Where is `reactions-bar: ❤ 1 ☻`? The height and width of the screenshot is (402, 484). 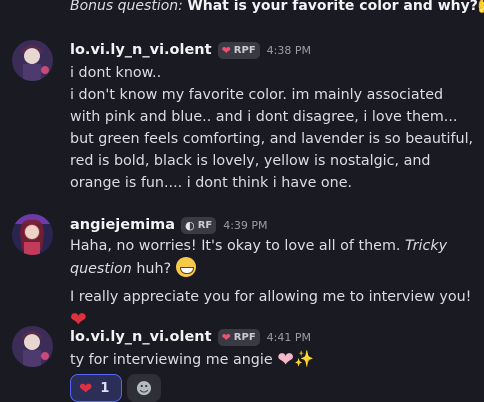
reactions-bar: ❤ 1 ☻ is located at coordinates (115, 388).